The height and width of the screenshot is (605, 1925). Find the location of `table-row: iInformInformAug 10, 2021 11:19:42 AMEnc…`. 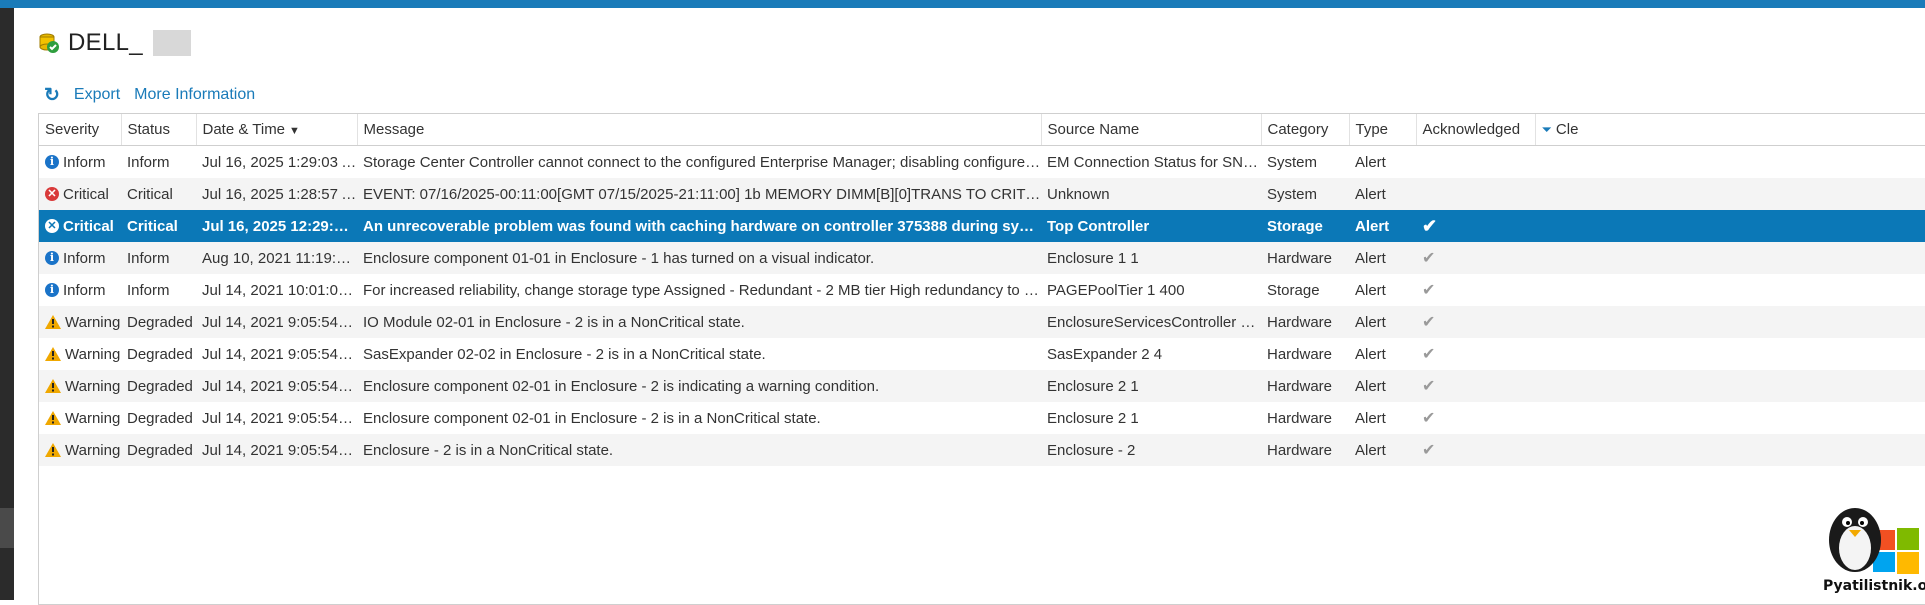

table-row: iInformInformAug 10, 2021 11:19:42 AMEnc… is located at coordinates (982, 258).